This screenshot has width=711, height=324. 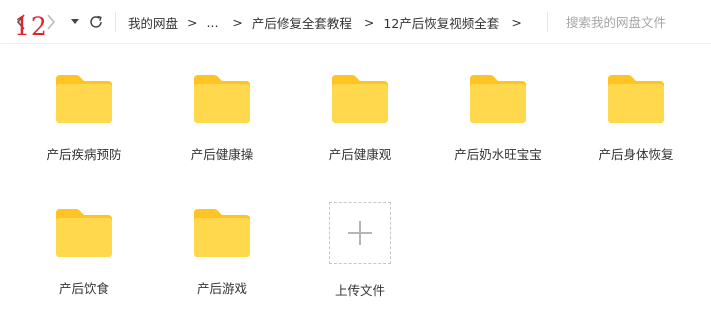 I want to click on toolbar: 我的网盘 > ... > 产后修复全套教程 > 12产后恢复视频全套 >, so click(x=355, y=22).